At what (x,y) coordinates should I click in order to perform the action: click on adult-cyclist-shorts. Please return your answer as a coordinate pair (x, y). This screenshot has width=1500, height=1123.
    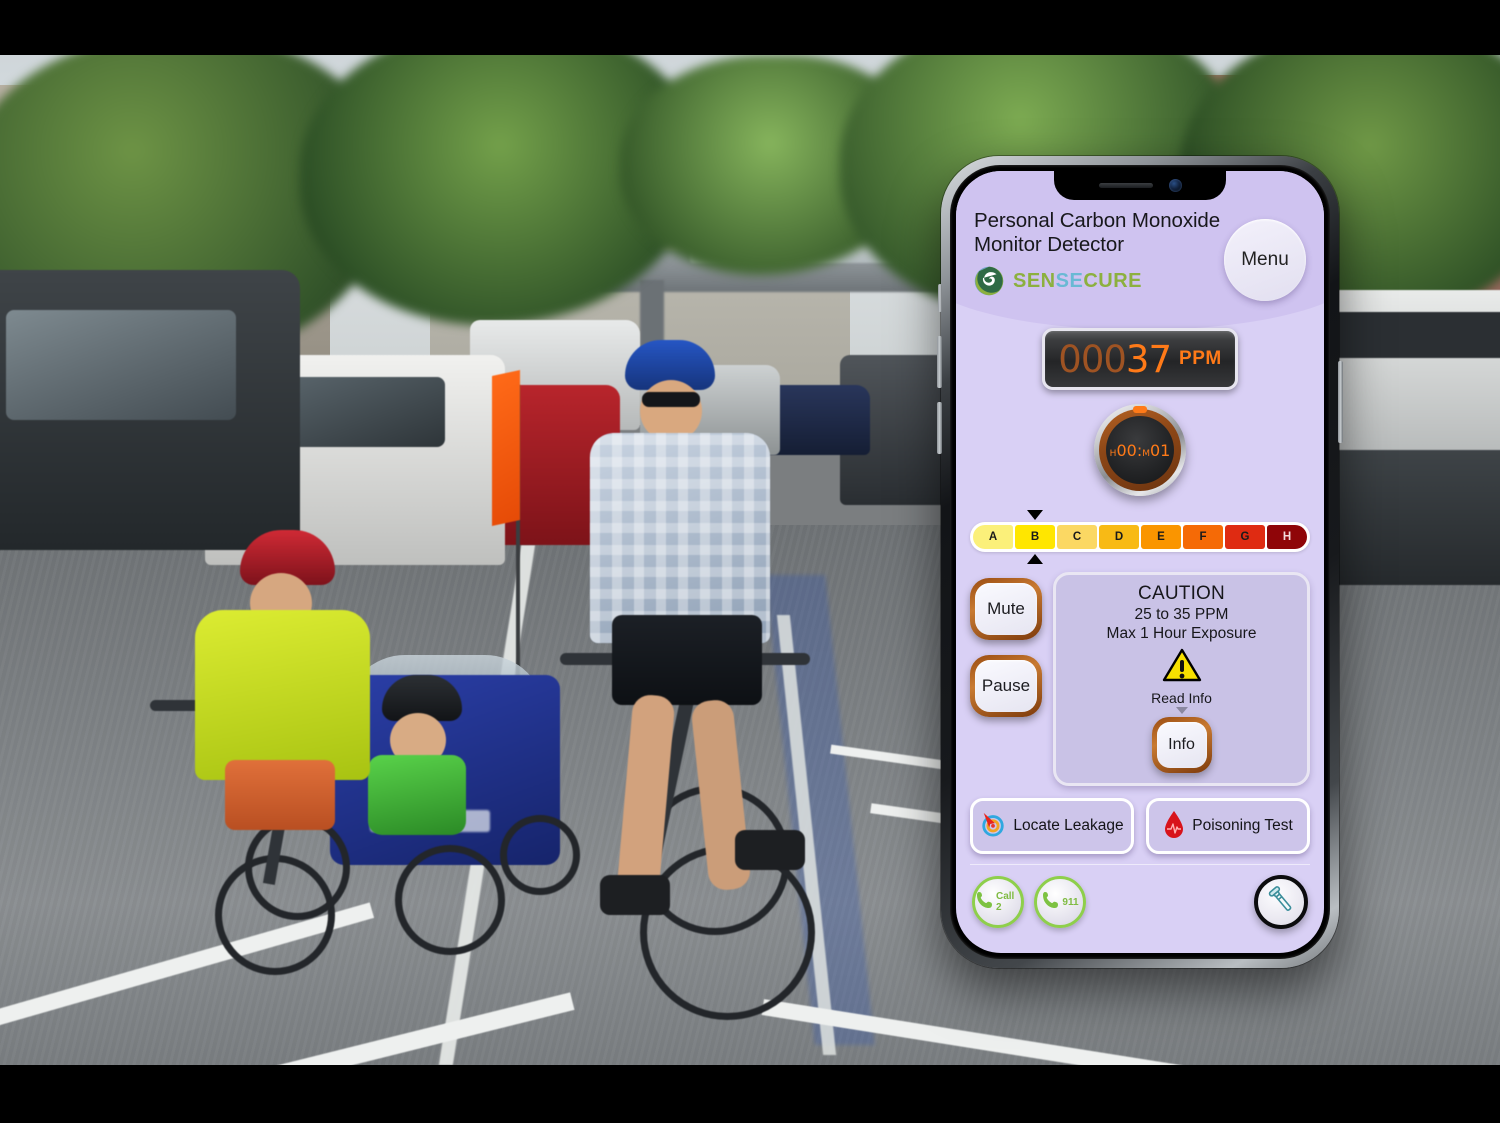
    Looking at the image, I should click on (687, 660).